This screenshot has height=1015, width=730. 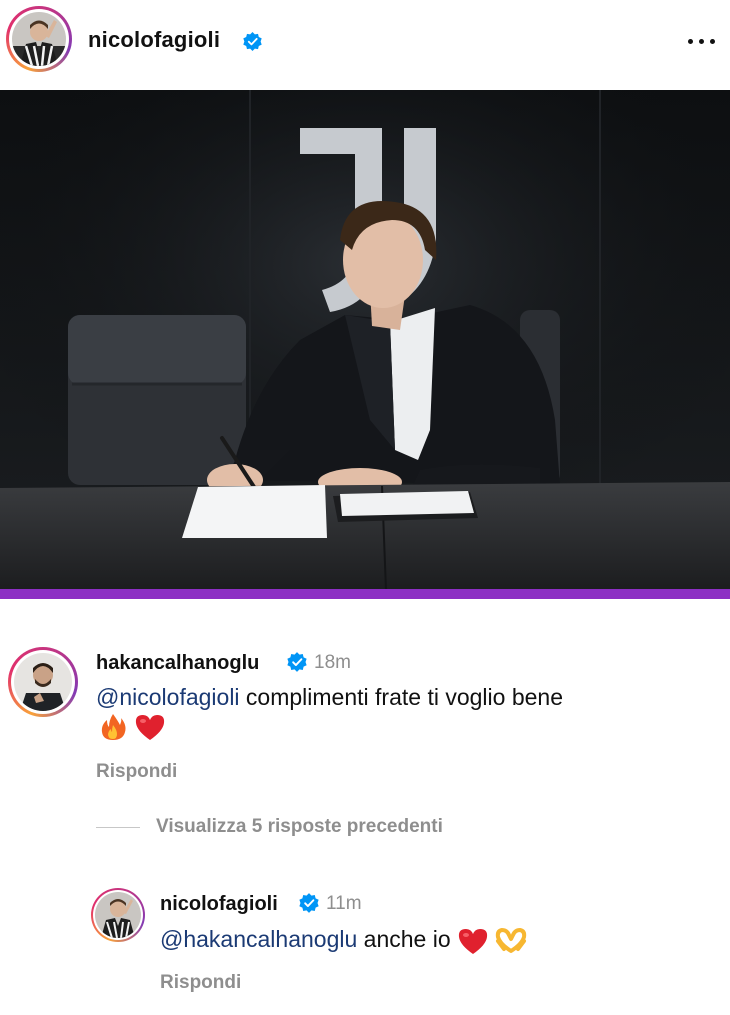 What do you see at coordinates (407, 939) in the screenshot?
I see `reply-body: anche io` at bounding box center [407, 939].